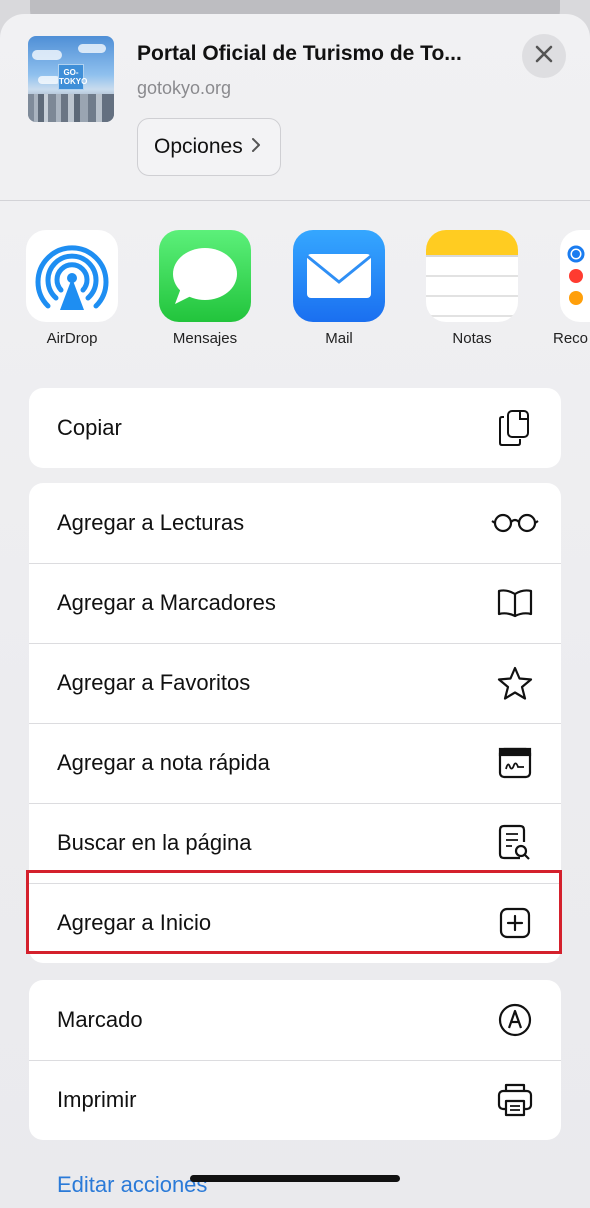  I want to click on app-recordatorios: Reco, so click(570, 288).